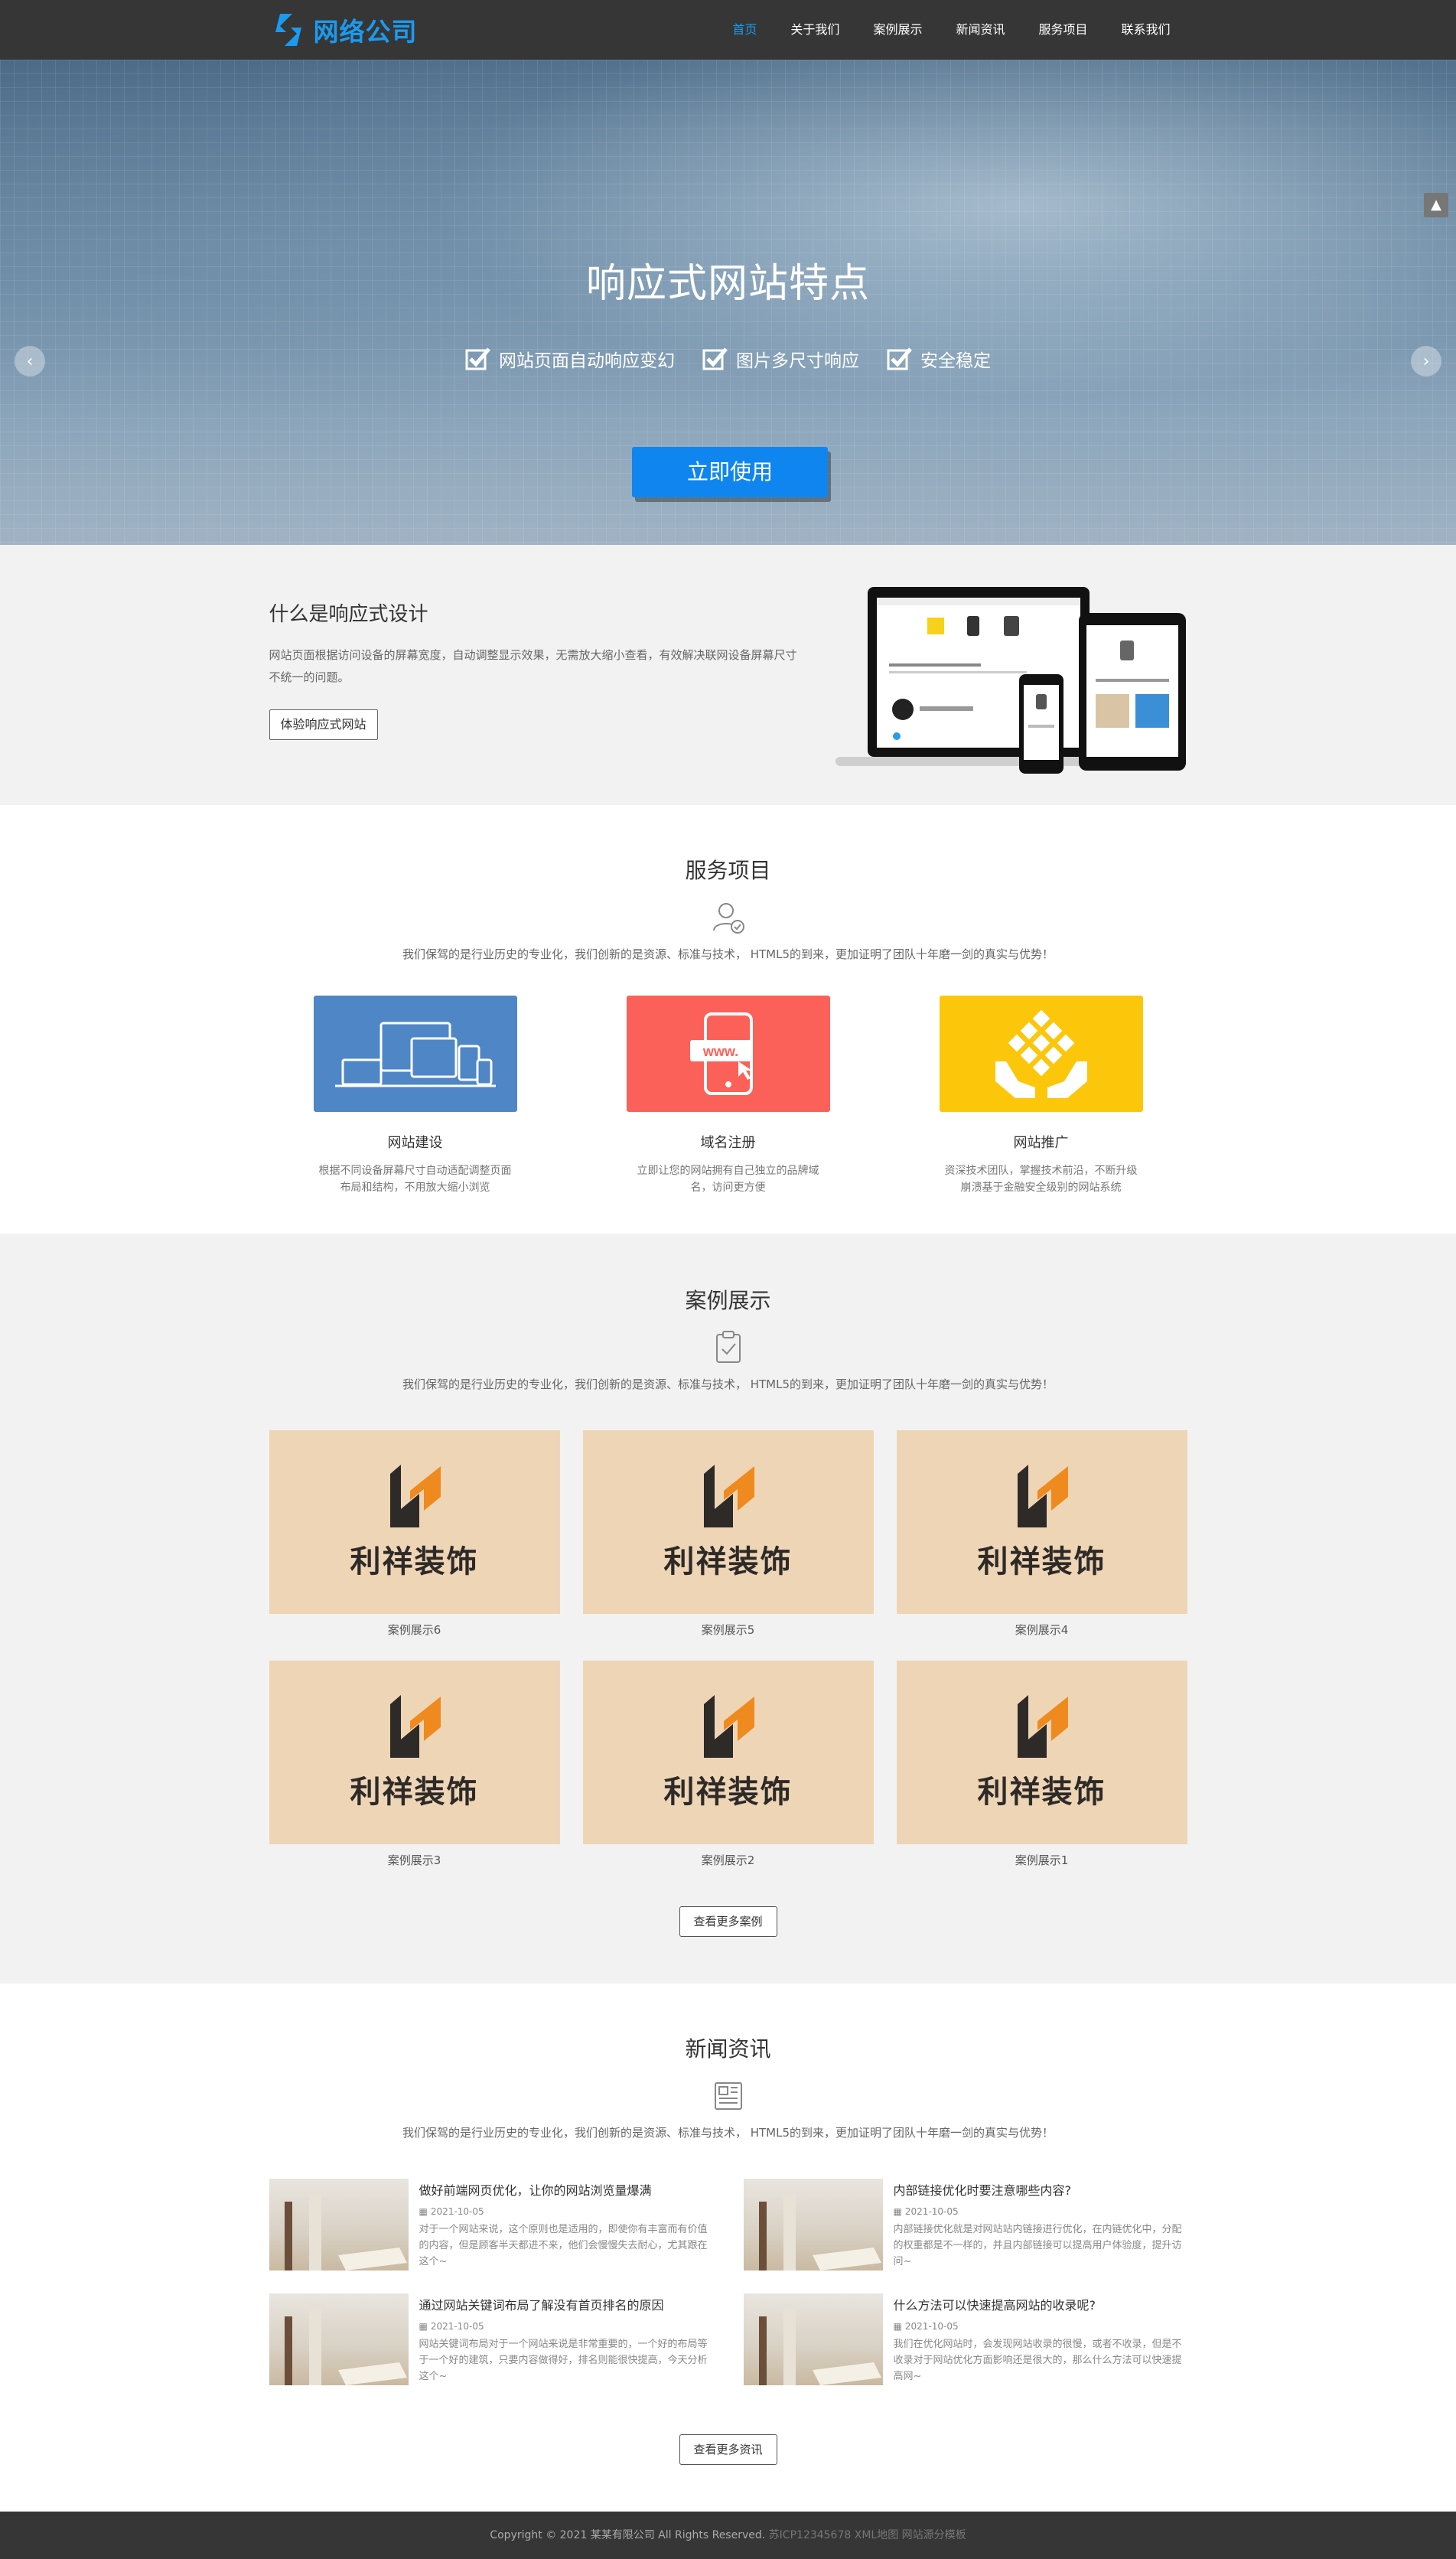  I want to click on service-item: 网站推广 资深技术团队，掌握技术前沿，不断升级崩溃基于金融安全级别的网站系统, so click(1041, 1096).